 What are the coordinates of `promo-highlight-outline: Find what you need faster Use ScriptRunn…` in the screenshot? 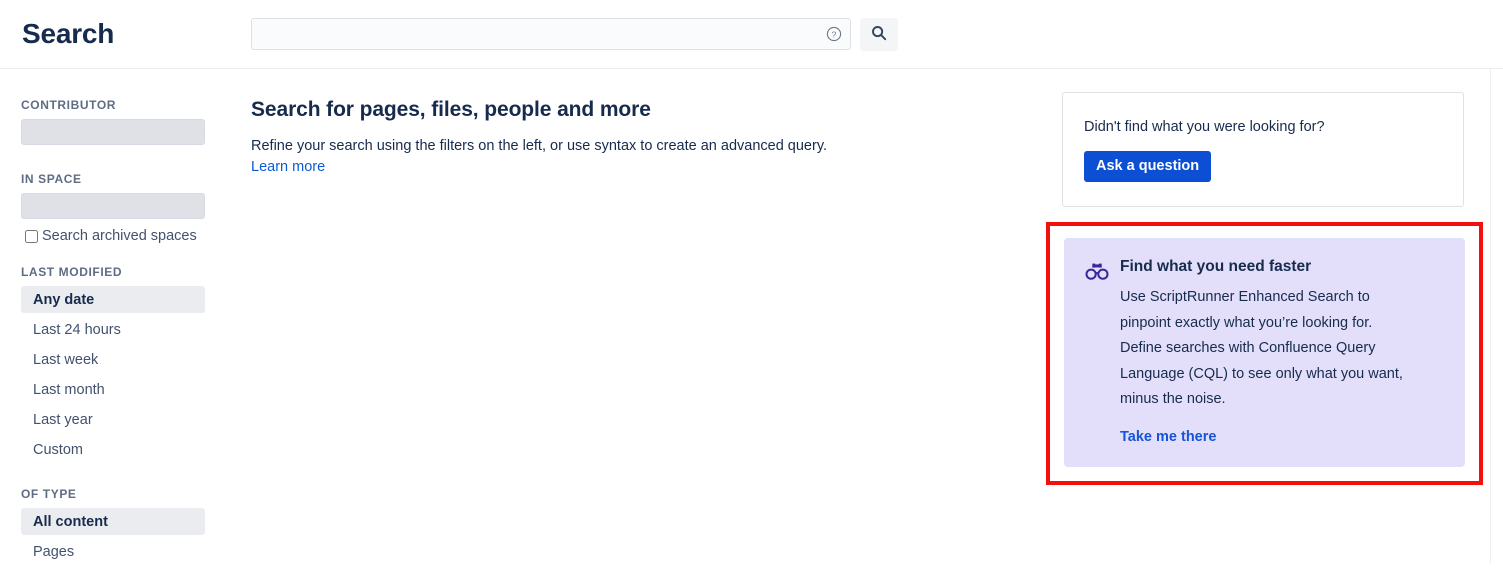 It's located at (1264, 353).